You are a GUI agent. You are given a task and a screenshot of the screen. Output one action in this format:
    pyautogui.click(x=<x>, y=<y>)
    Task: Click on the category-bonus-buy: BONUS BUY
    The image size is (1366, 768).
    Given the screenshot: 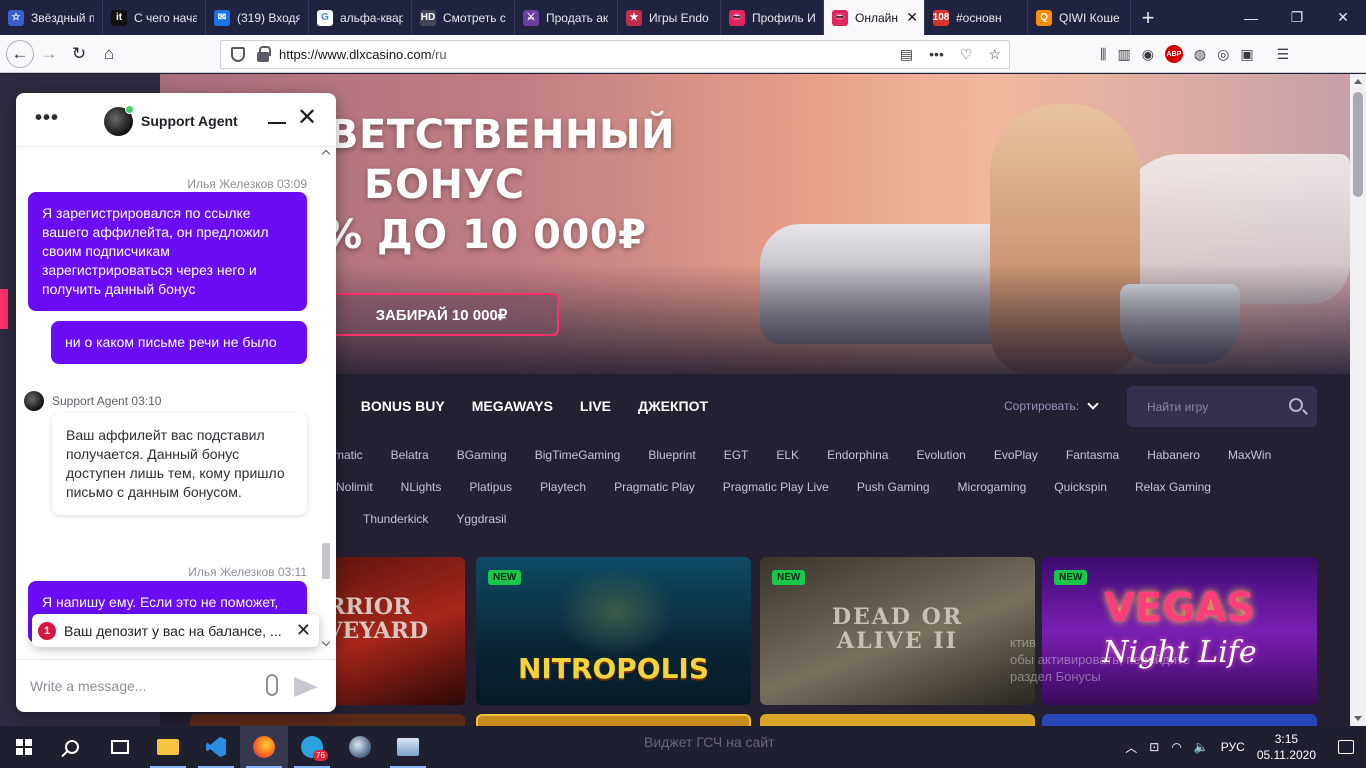 What is the action you would take?
    pyautogui.click(x=403, y=406)
    